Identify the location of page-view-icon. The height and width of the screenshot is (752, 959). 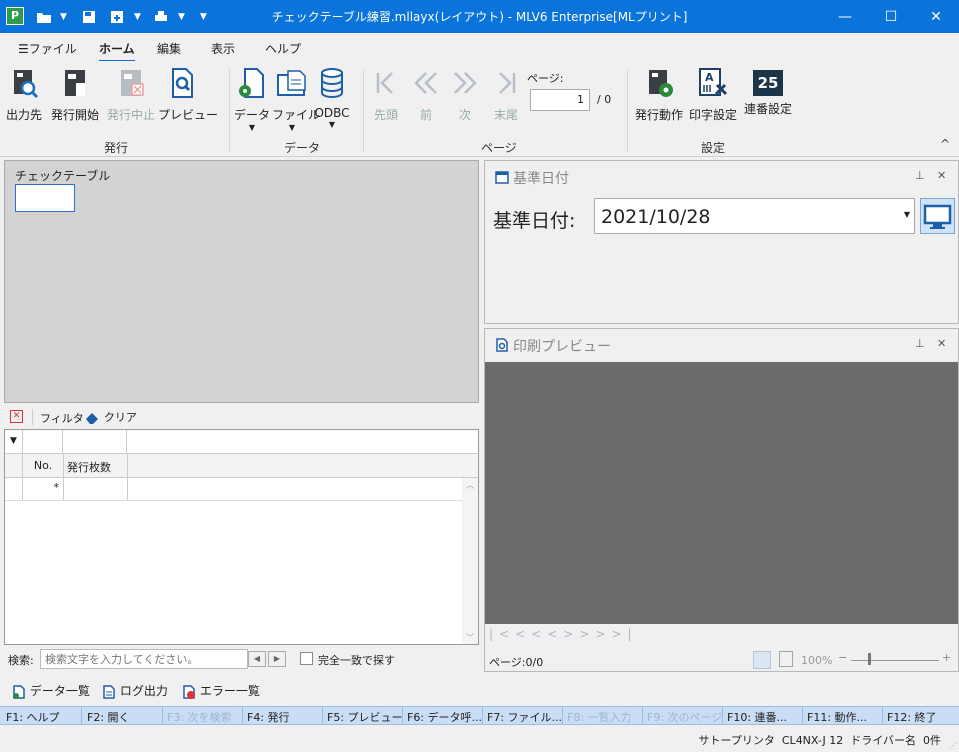
(786, 659).